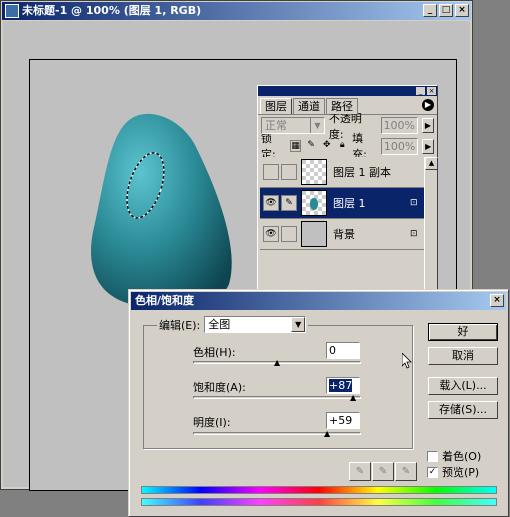 Image resolution: width=510 pixels, height=517 pixels. I want to click on colorize-label: 着色(O), so click(462, 456).